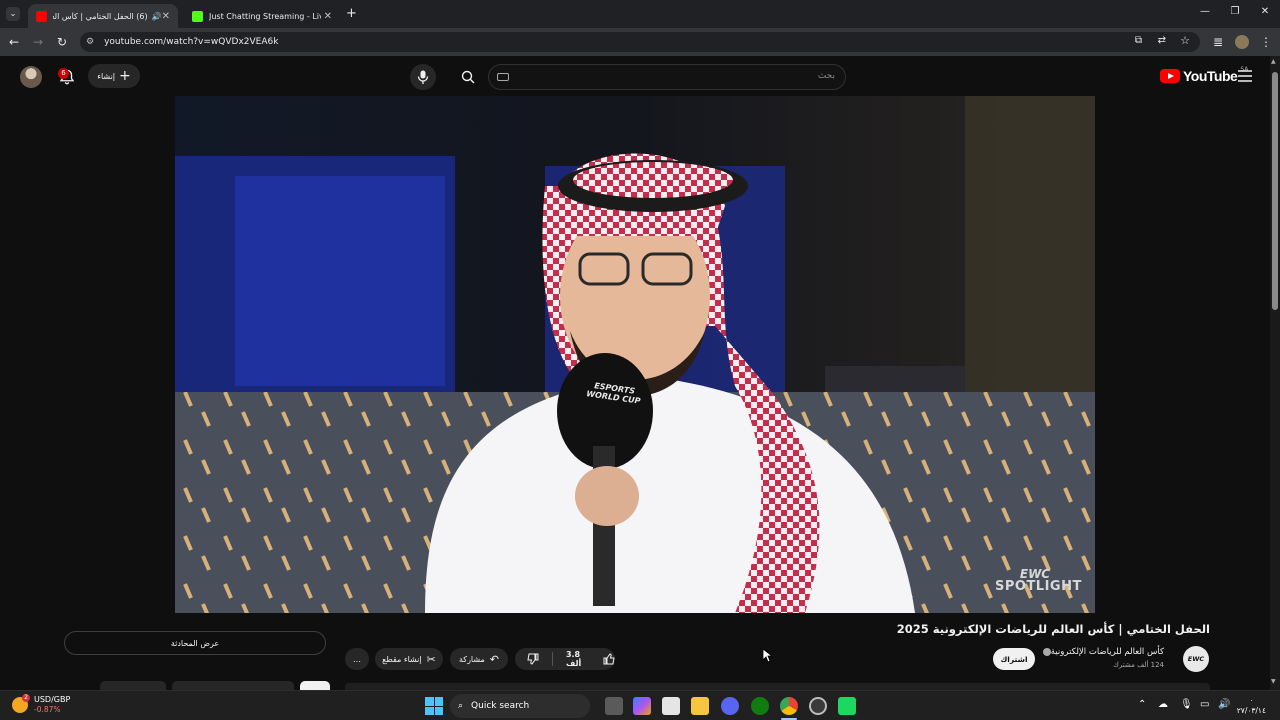 This screenshot has height=720, width=1280. Describe the element at coordinates (552, 659) in the screenshot. I see `like-divider` at that location.